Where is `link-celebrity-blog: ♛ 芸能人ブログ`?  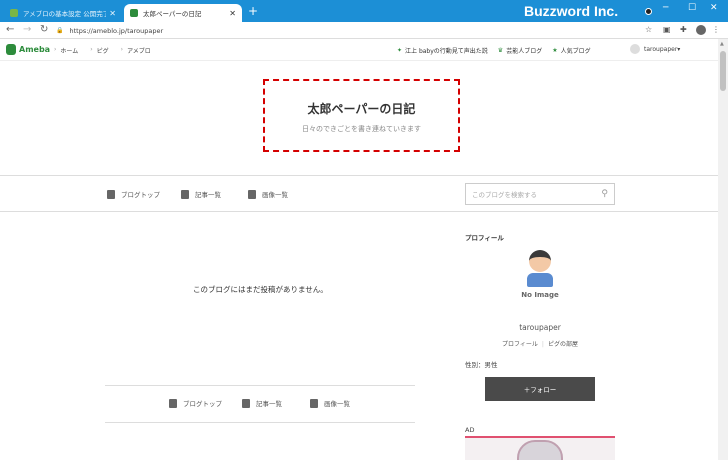 link-celebrity-blog: ♛ 芸能人ブログ is located at coordinates (520, 50).